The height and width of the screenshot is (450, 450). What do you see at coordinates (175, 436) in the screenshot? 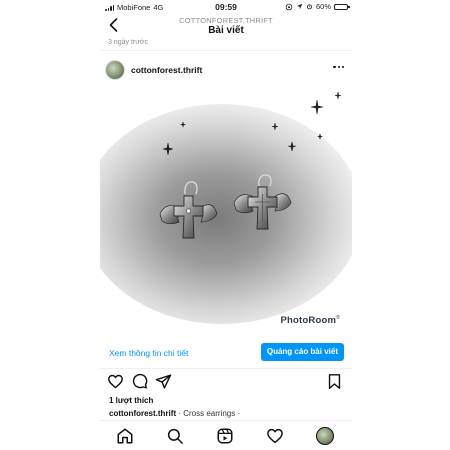
I see `search-icon` at bounding box center [175, 436].